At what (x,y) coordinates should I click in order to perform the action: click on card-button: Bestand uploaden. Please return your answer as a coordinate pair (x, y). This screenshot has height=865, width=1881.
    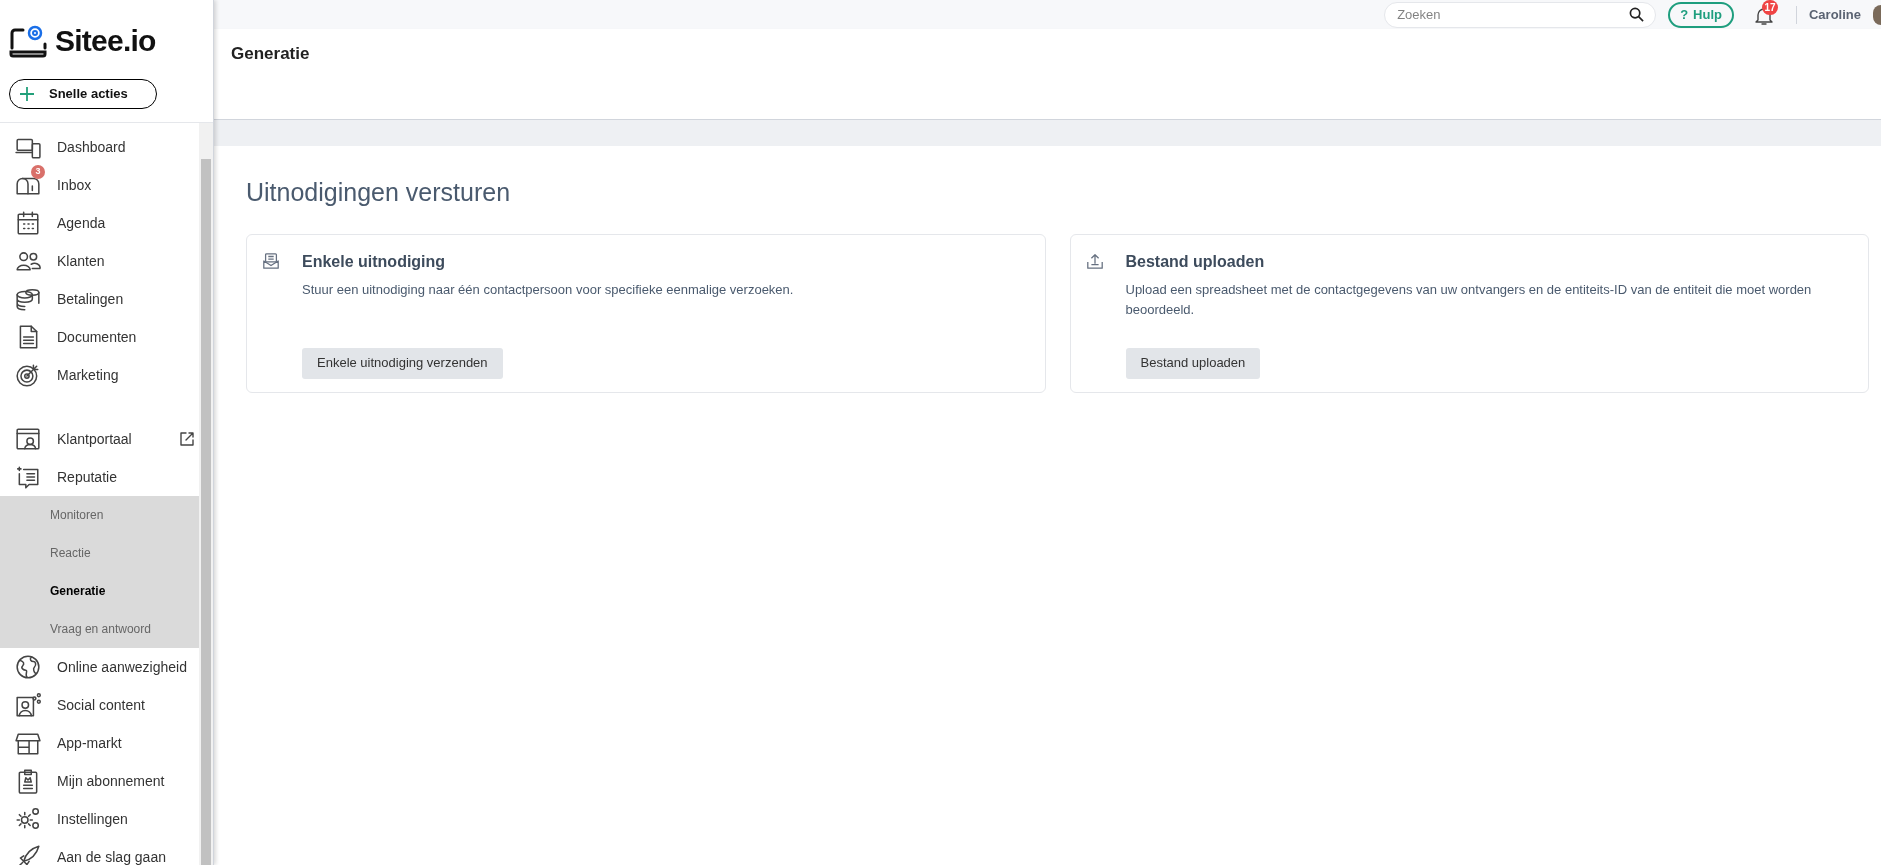
    Looking at the image, I should click on (1193, 363).